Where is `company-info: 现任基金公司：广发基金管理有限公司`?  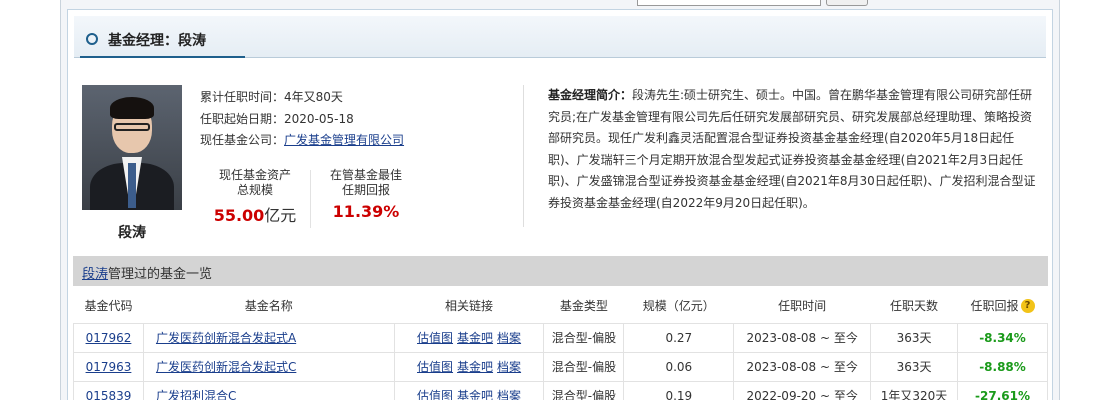 company-info: 现任基金公司：广发基金管理有限公司 is located at coordinates (302, 140).